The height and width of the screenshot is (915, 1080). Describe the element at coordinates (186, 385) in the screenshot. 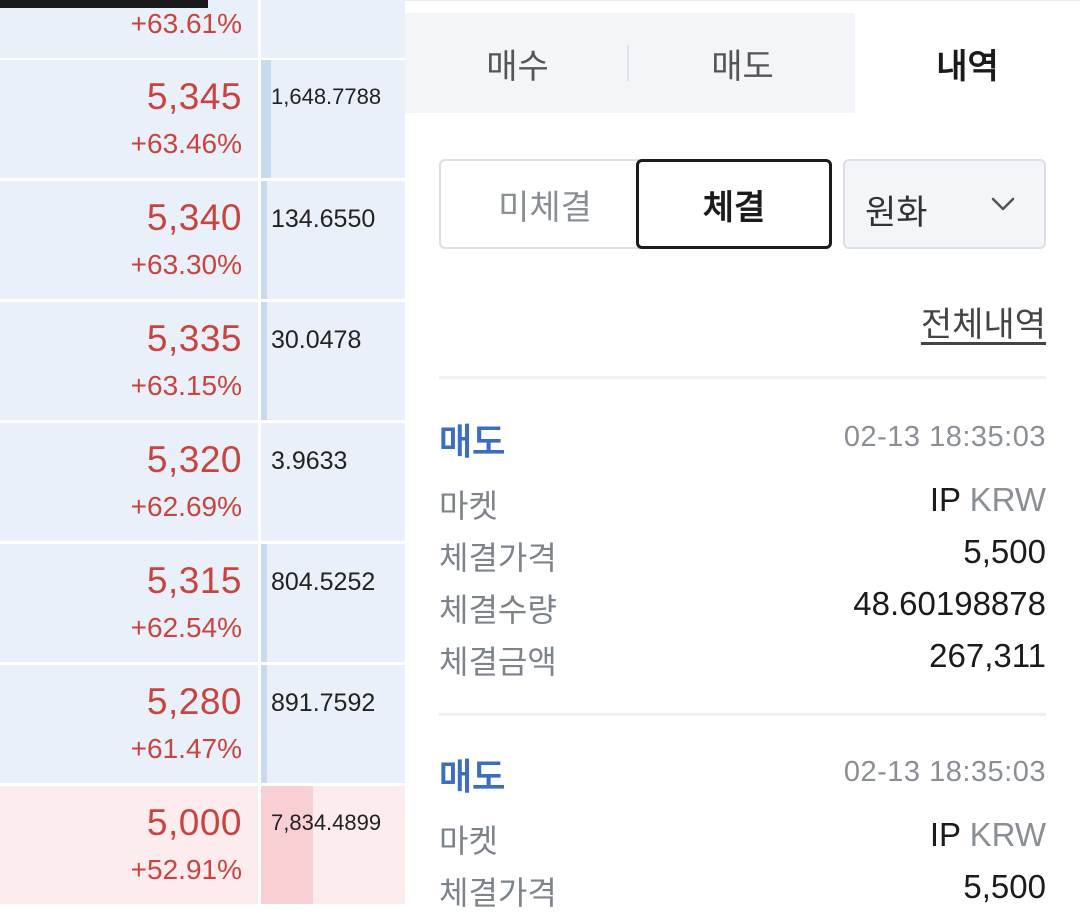

I see `row-change-rate: +63.15%` at that location.